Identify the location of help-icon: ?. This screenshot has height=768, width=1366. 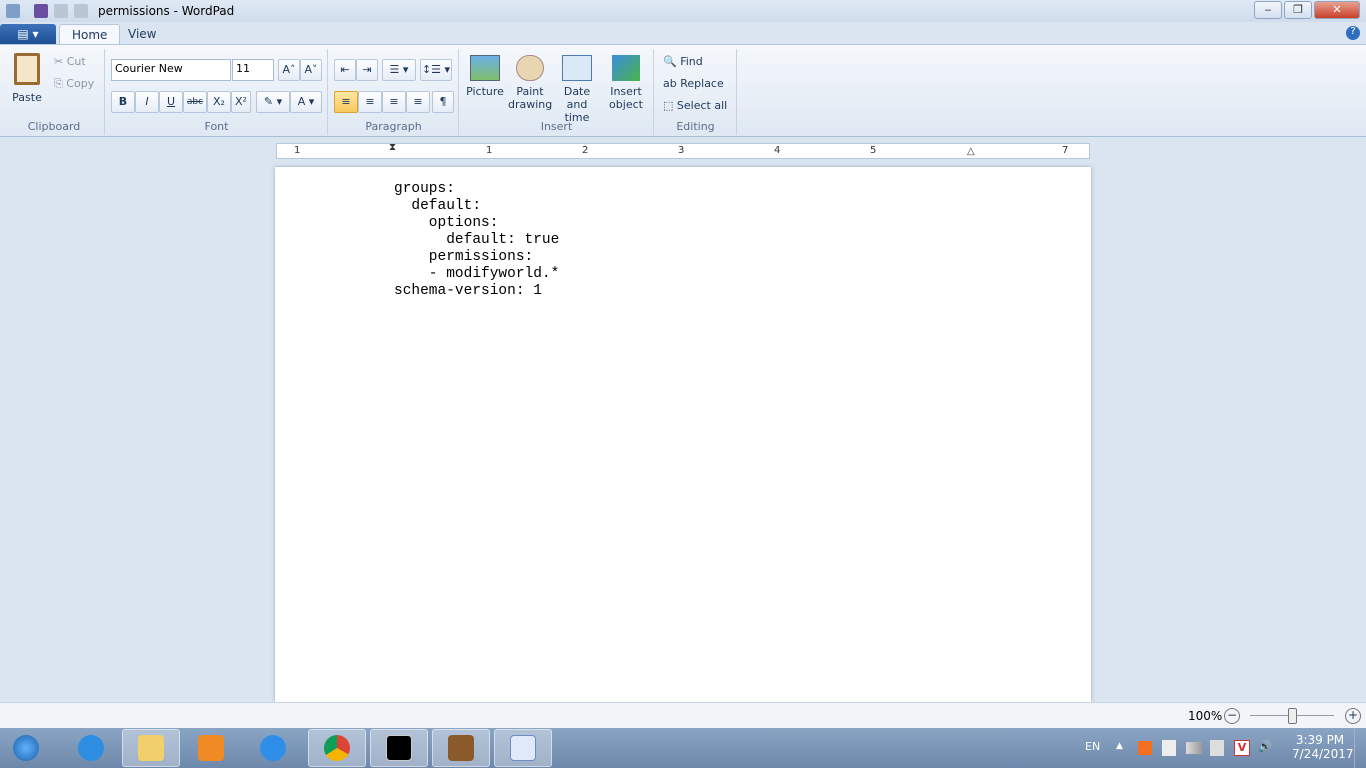
(1353, 33).